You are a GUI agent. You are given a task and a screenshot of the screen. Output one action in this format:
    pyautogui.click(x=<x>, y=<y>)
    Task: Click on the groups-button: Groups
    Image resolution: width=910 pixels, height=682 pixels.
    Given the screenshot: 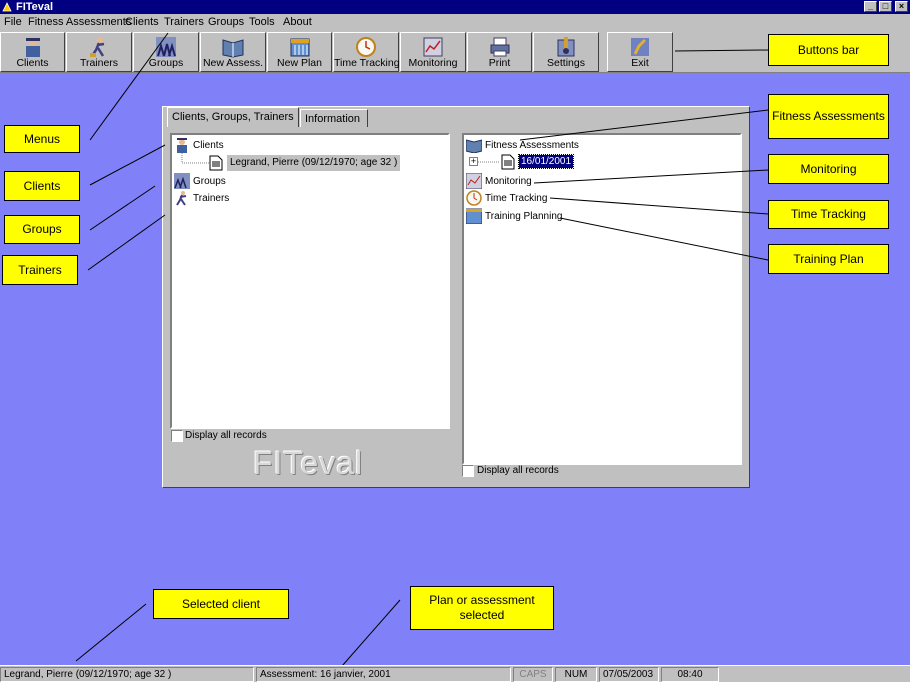 What is the action you would take?
    pyautogui.click(x=166, y=52)
    